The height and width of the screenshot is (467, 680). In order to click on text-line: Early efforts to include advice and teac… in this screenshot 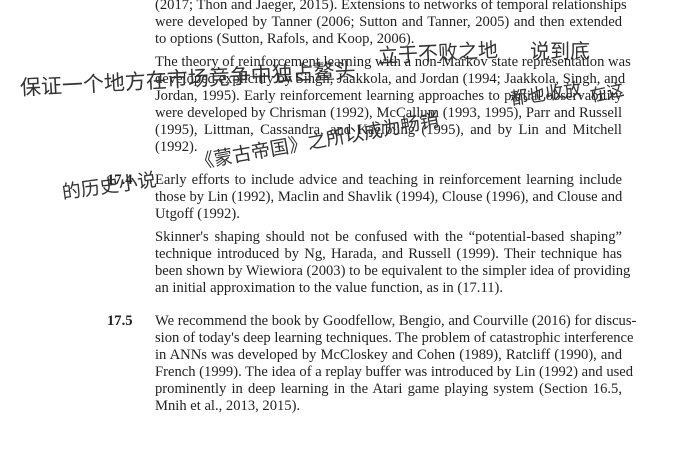, I will do `click(388, 180)`.